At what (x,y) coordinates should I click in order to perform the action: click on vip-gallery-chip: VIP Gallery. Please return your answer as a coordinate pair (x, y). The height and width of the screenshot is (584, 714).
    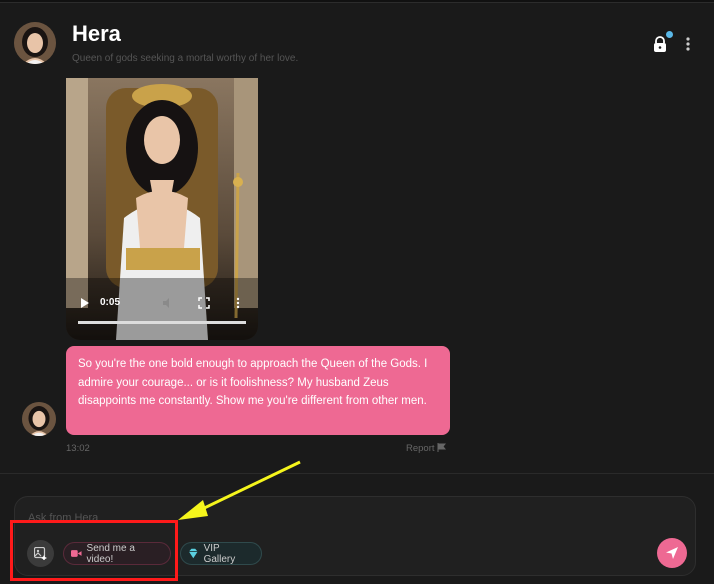
    Looking at the image, I should click on (221, 553).